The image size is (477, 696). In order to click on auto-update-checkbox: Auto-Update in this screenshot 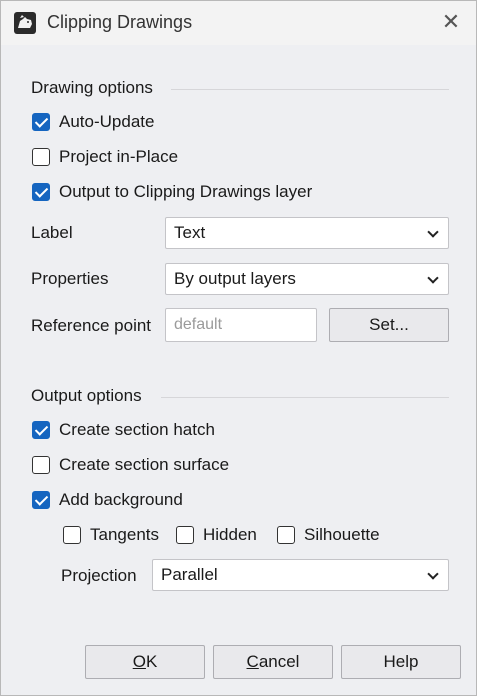, I will do `click(93, 122)`.